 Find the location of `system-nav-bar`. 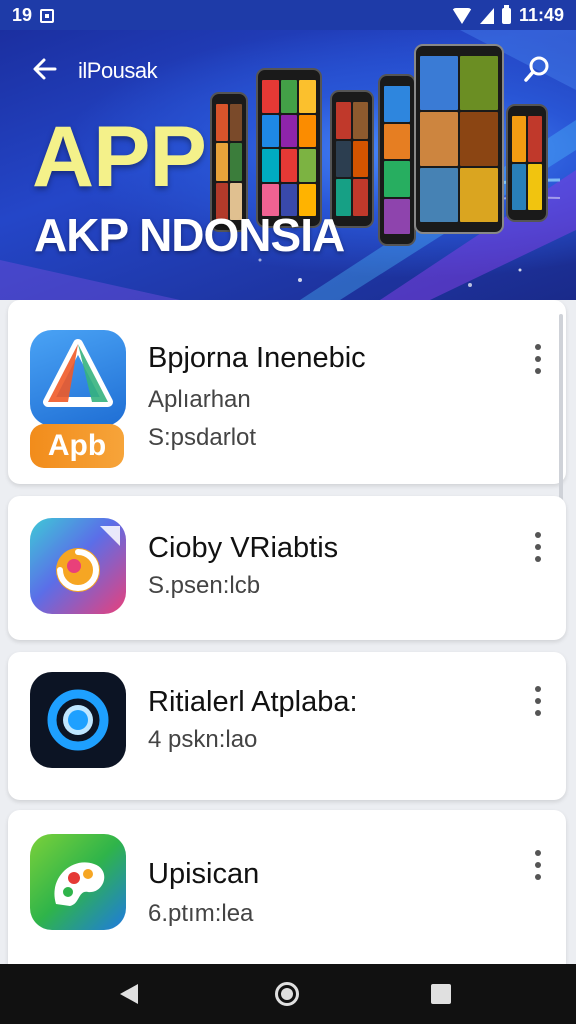

system-nav-bar is located at coordinates (288, 994).